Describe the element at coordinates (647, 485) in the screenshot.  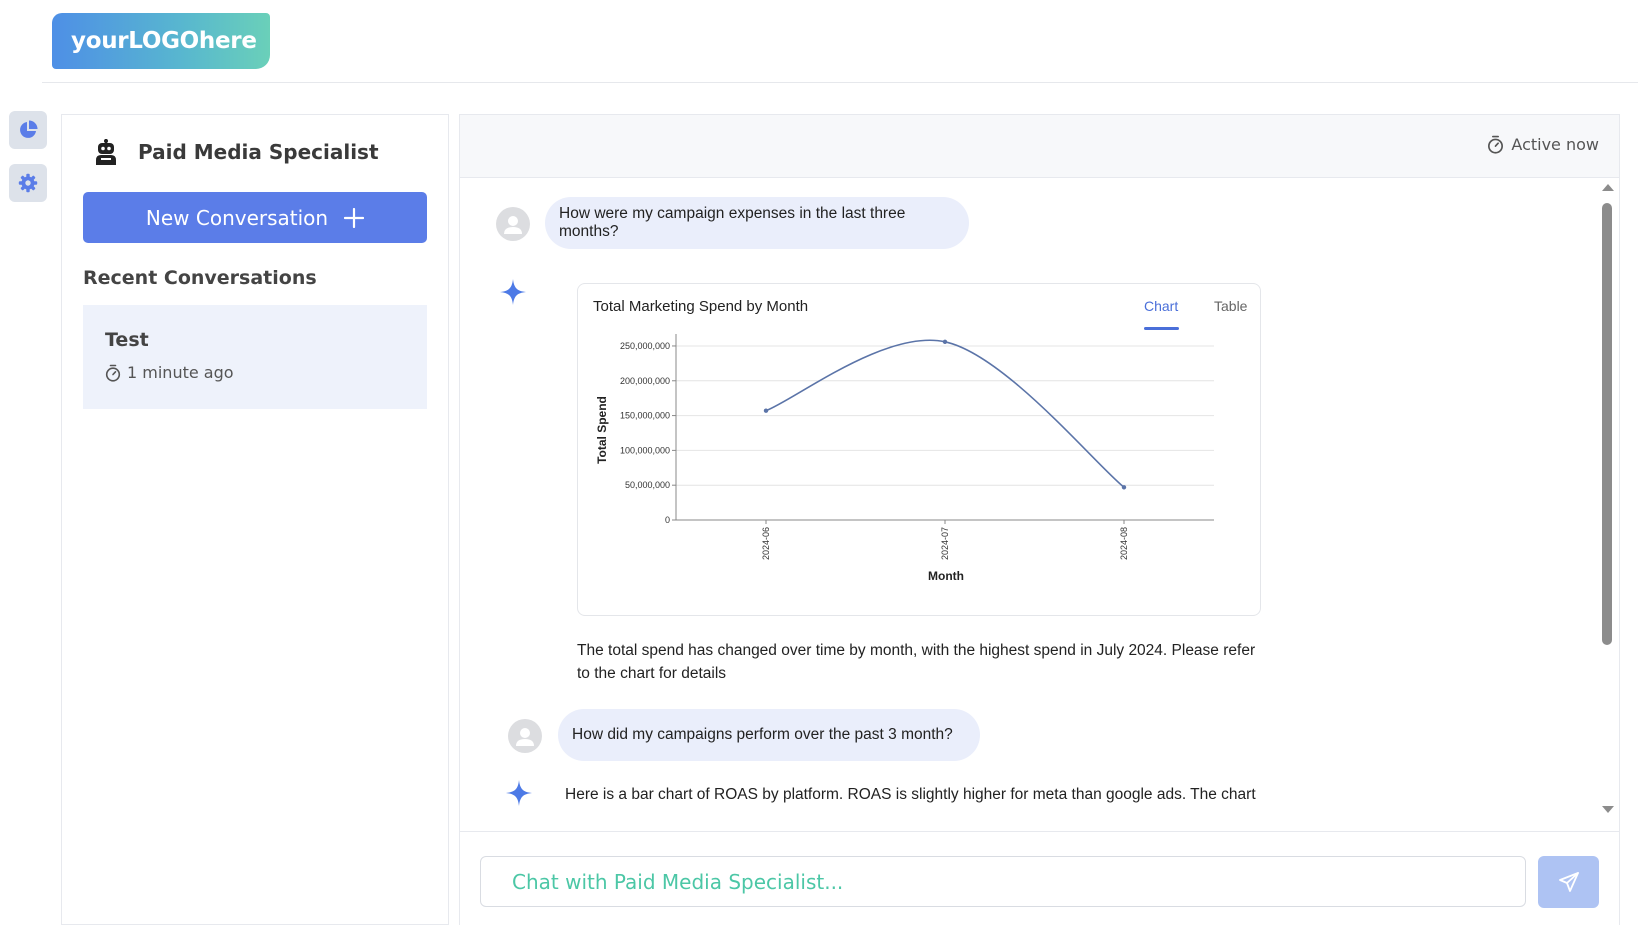
I see `y-tick-label: 50,000,000` at that location.